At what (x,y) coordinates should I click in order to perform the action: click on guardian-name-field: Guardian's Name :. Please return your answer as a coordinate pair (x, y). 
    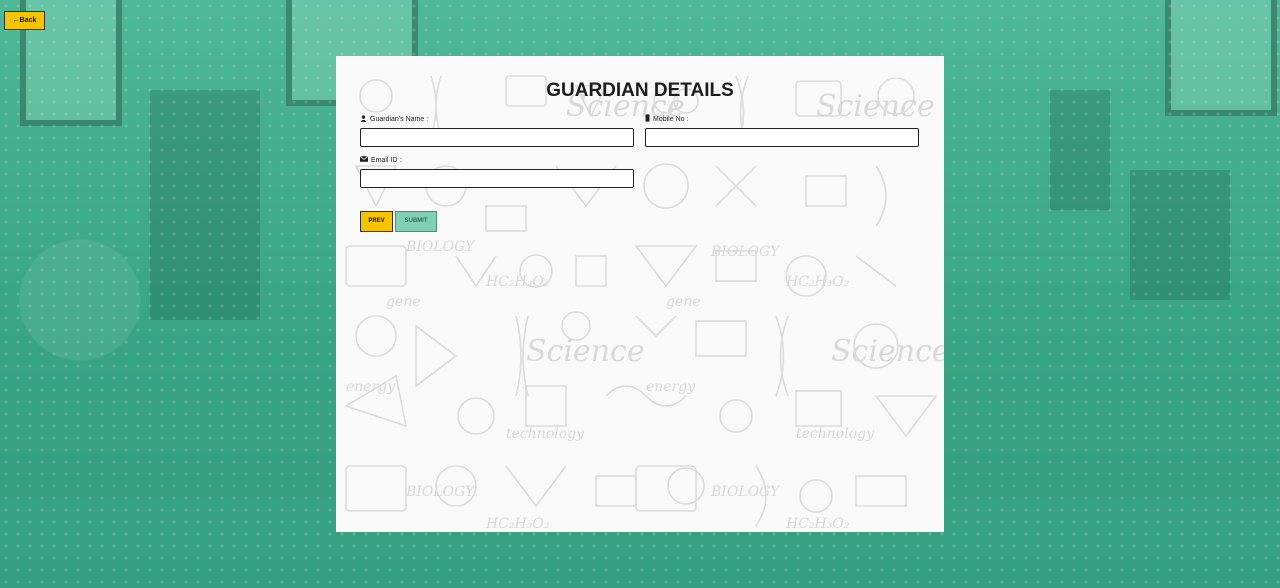
    Looking at the image, I should click on (497, 130).